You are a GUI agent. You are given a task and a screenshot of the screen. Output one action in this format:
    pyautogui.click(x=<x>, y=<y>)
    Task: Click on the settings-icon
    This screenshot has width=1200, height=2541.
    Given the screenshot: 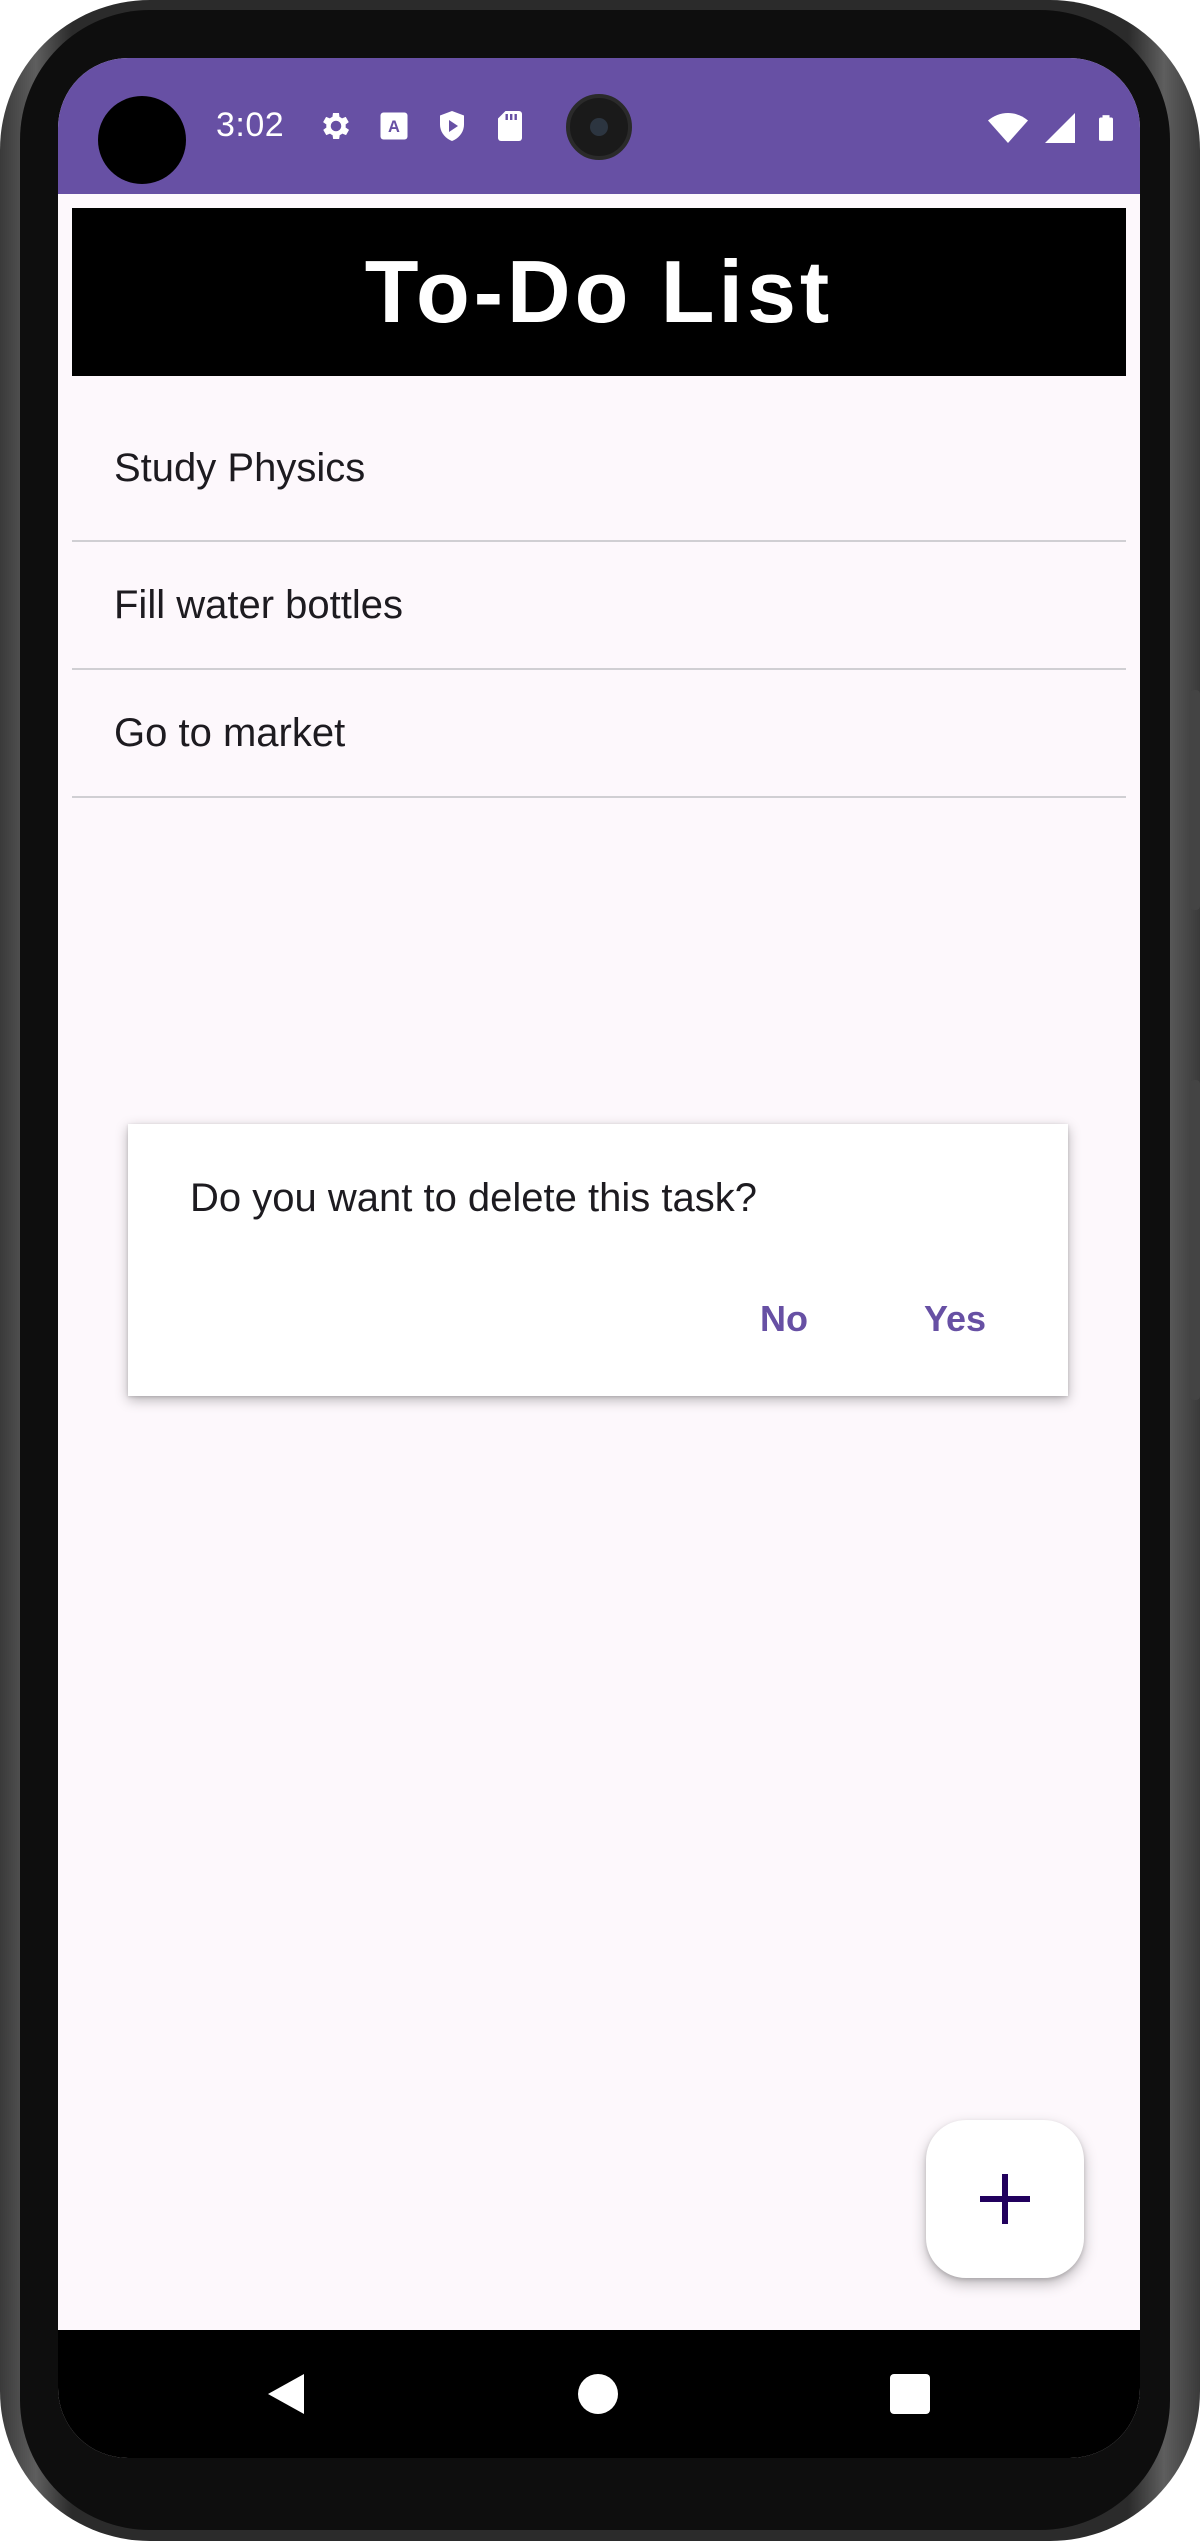 What is the action you would take?
    pyautogui.click(x=336, y=126)
    